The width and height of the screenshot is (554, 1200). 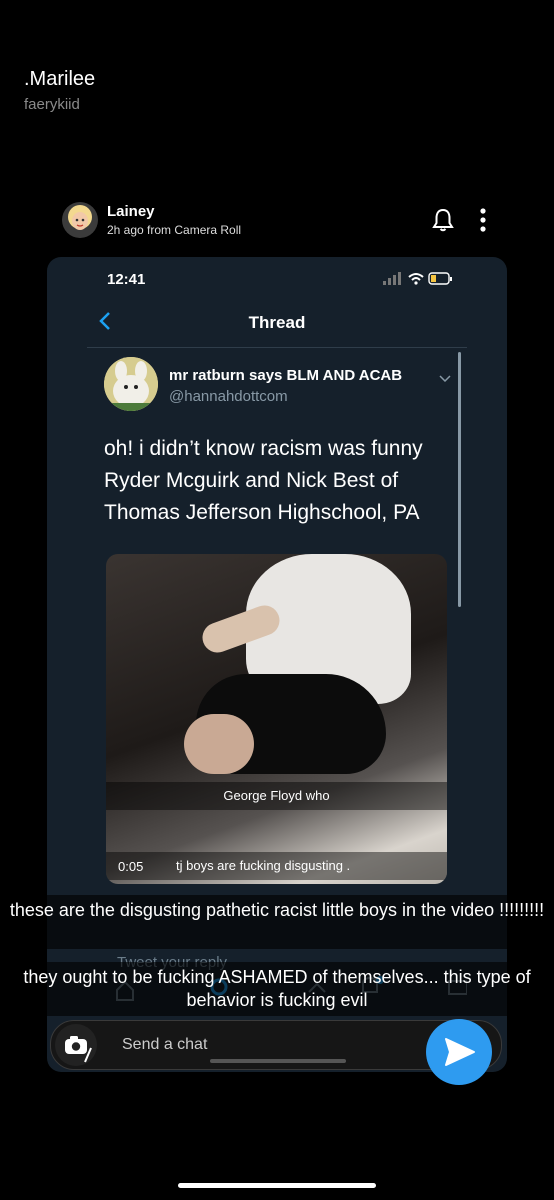 I want to click on more-vertical-icon, so click(x=483, y=220).